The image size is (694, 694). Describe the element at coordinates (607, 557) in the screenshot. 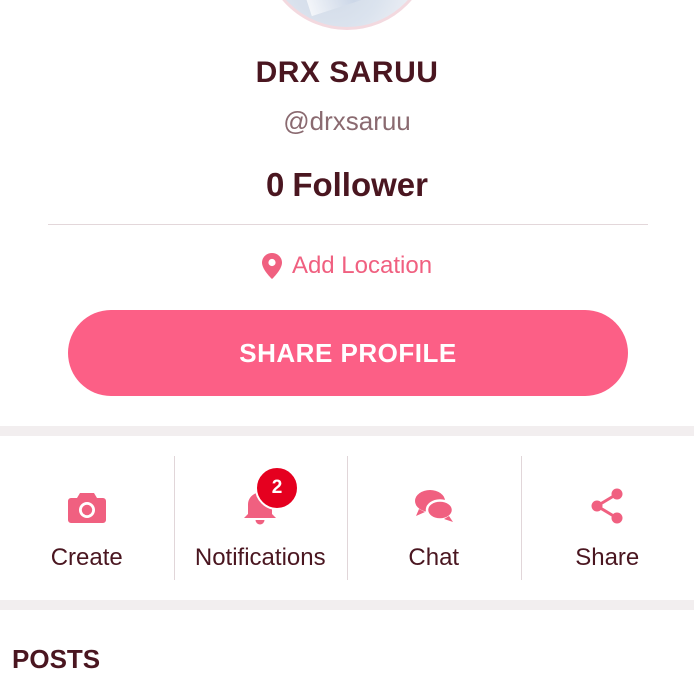

I see `share-label: Share` at that location.